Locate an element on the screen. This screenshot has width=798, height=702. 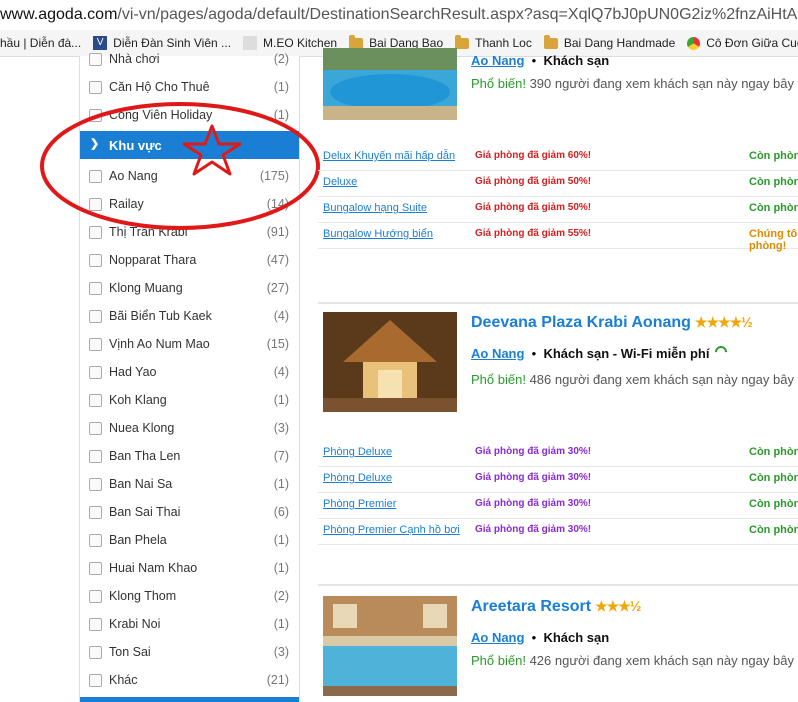
area-filter-item: Bãi Biển Tub Kaek (4) is located at coordinates (189, 316).